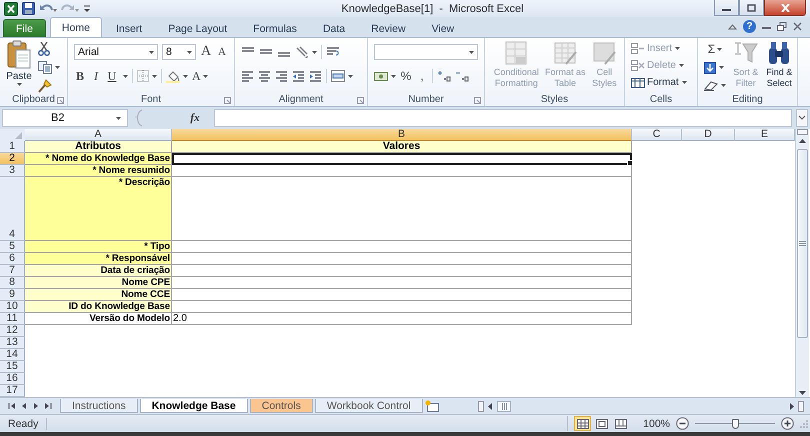 Image resolution: width=810 pixels, height=436 pixels. I want to click on insert-function-button: fx, so click(195, 118).